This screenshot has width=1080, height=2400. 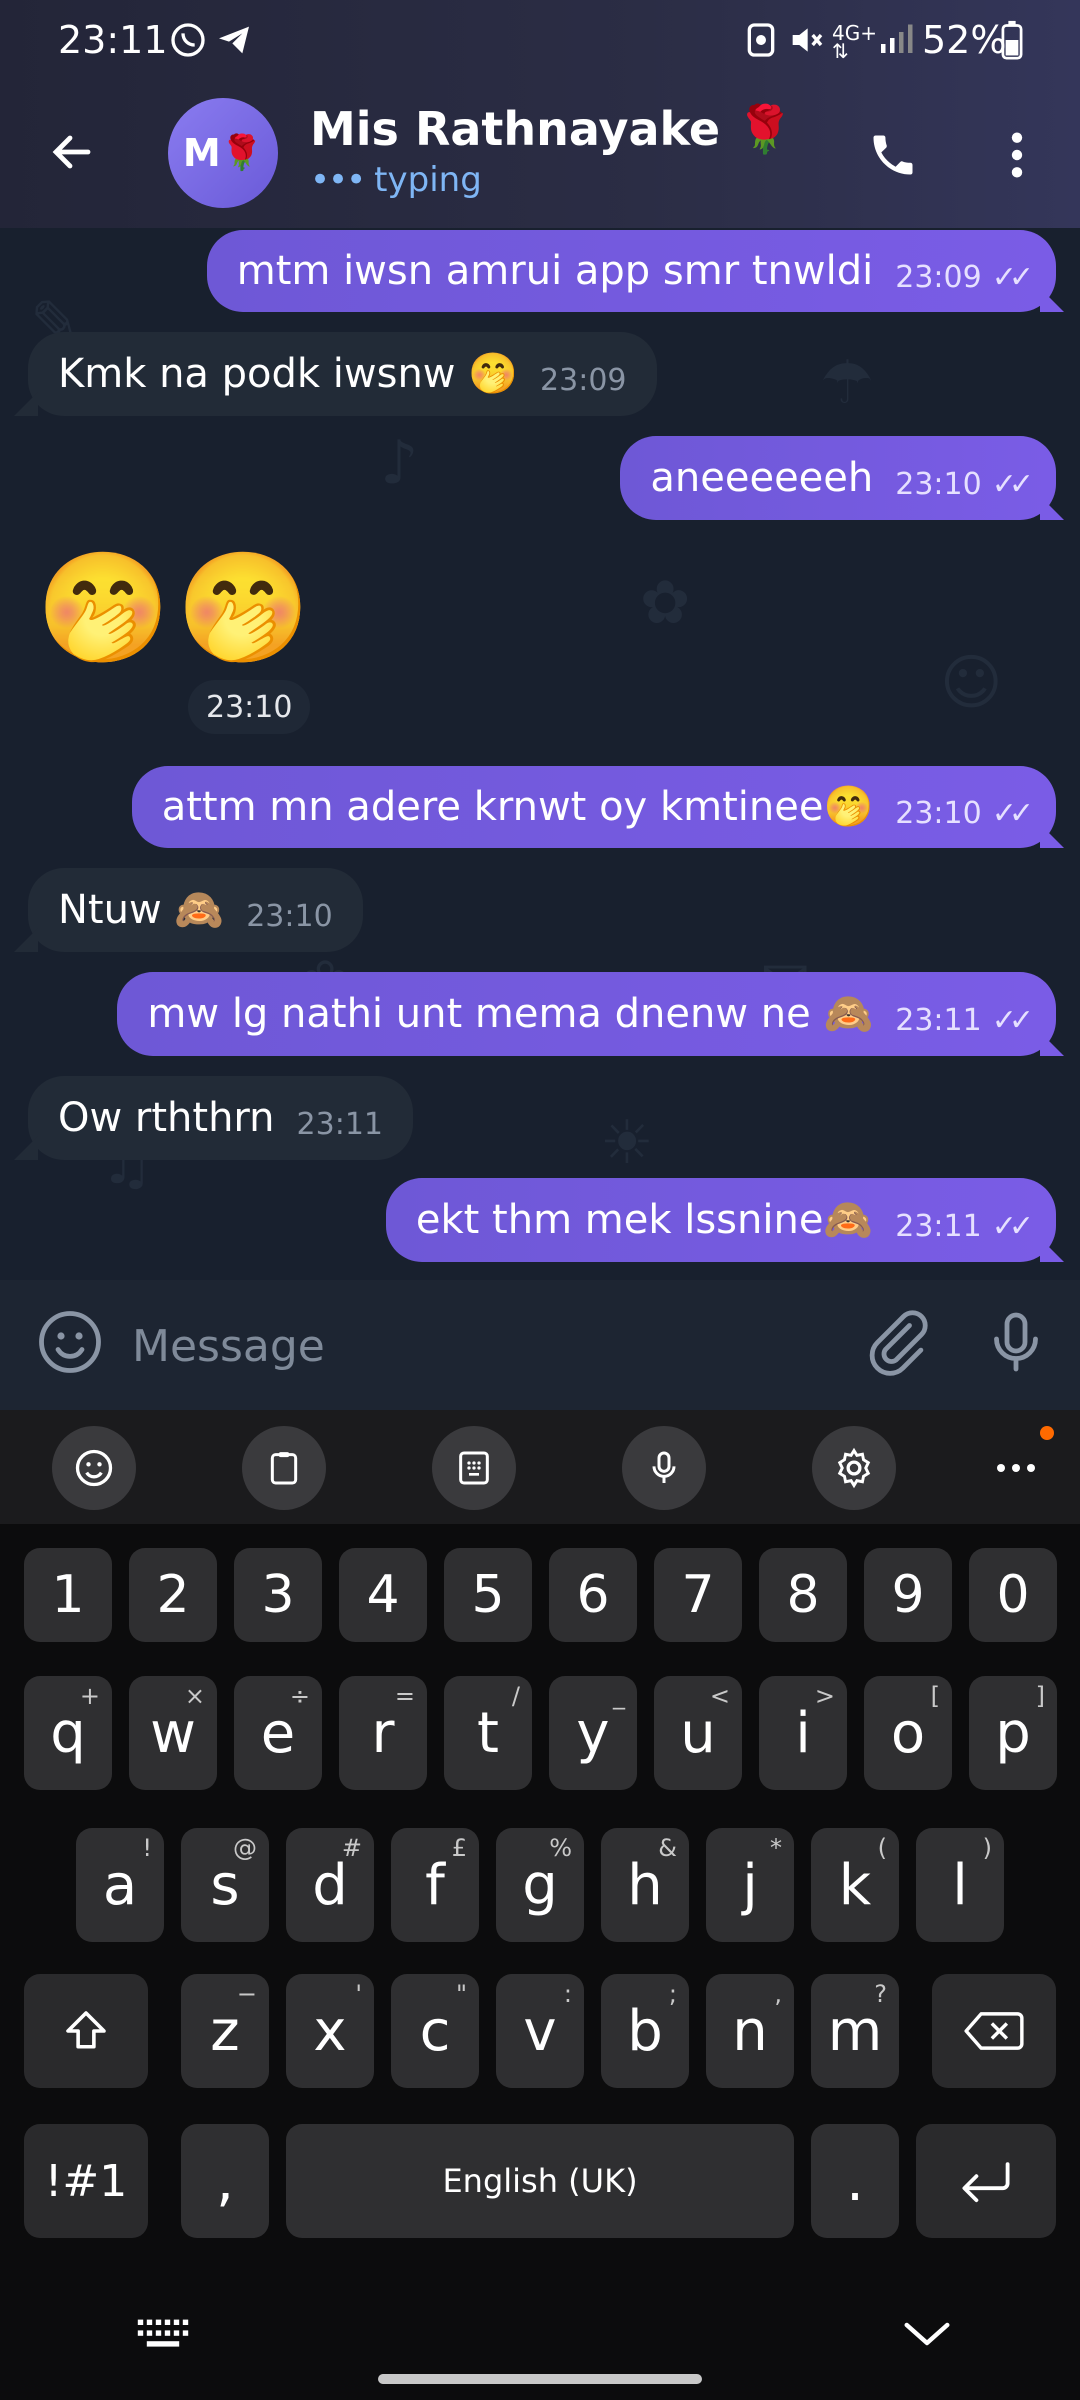 What do you see at coordinates (762, 478) in the screenshot?
I see `message-text: aneeeeeeh` at bounding box center [762, 478].